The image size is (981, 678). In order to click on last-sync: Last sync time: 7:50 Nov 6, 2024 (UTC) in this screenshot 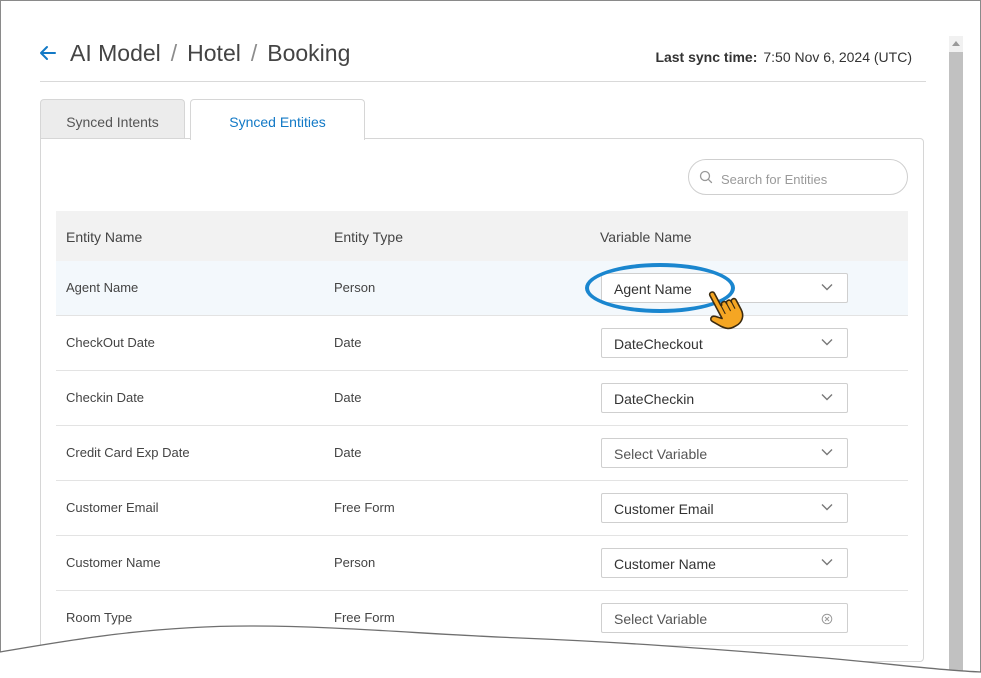, I will do `click(783, 57)`.